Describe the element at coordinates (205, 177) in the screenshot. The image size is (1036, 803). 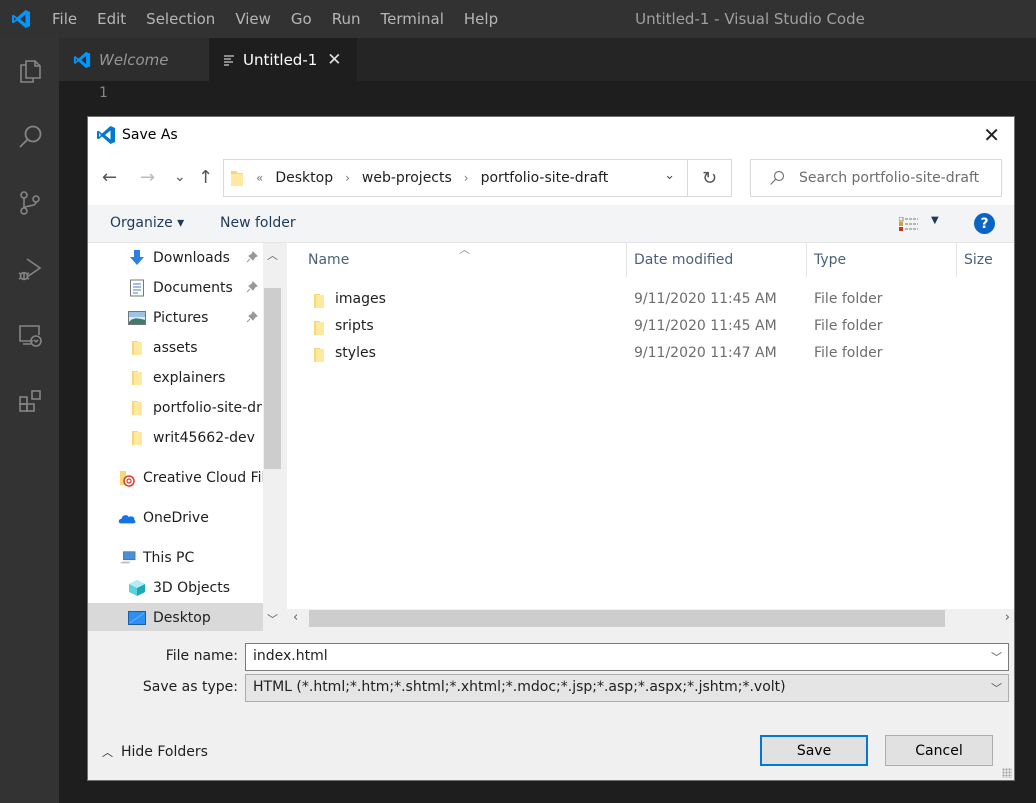
I see `up-button: ↑` at that location.